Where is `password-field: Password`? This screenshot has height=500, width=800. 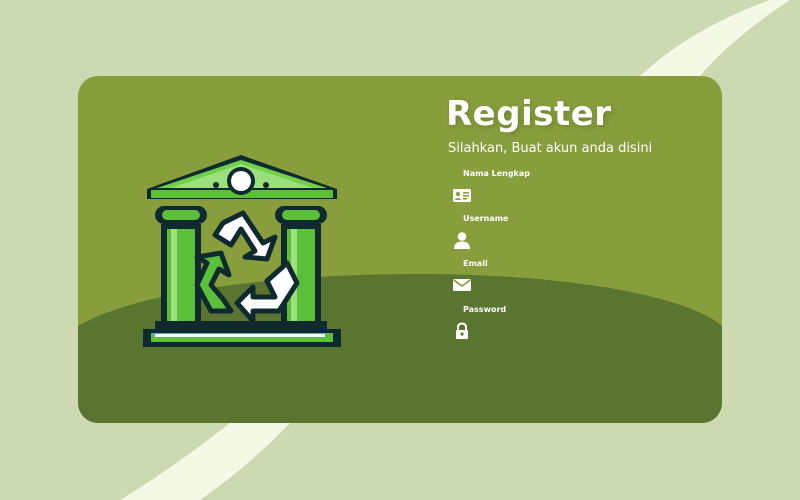 password-field: Password is located at coordinates (565, 325).